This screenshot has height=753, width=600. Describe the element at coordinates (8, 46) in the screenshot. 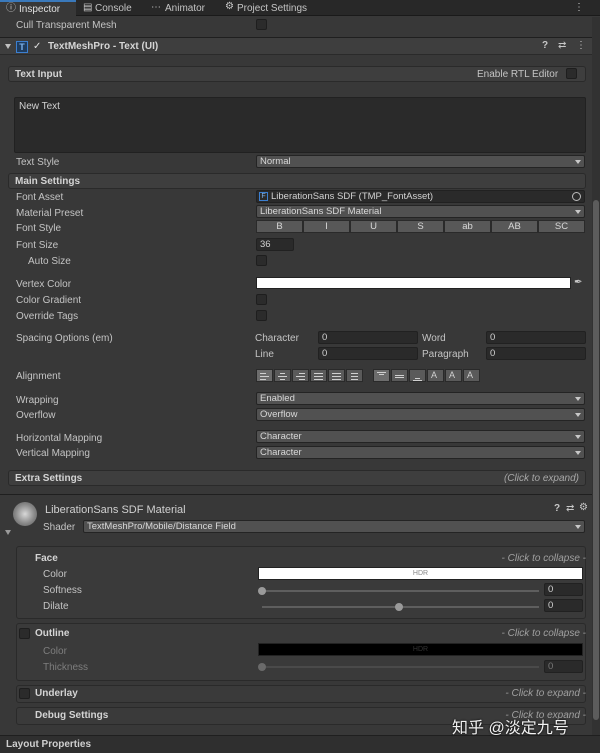

I see `foldout-arrow-icon` at that location.